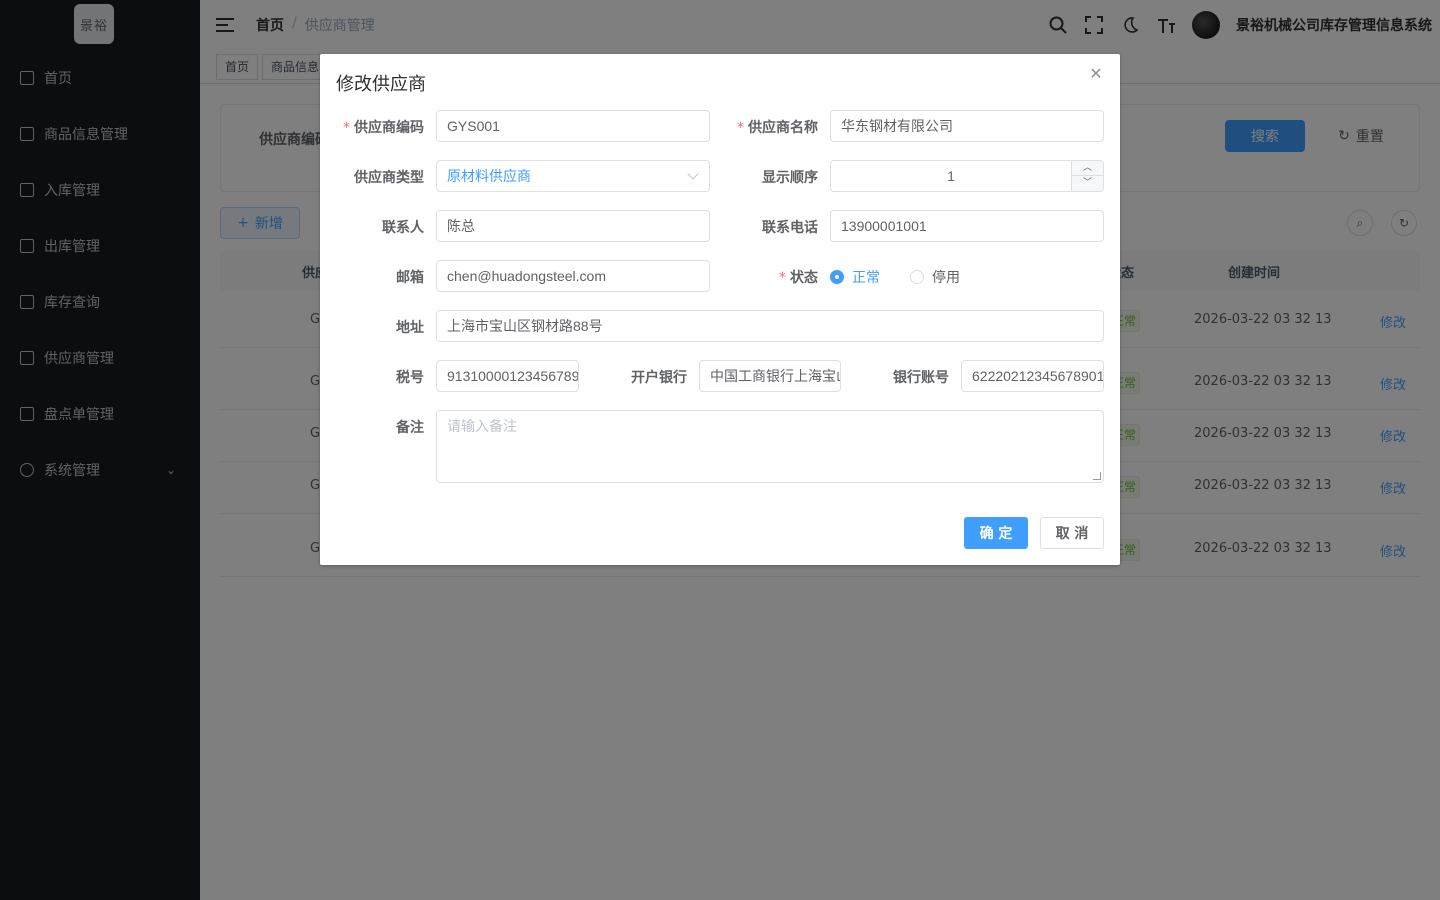  Describe the element at coordinates (967, 226) in the screenshot. I see `phone-input: 13900001001` at that location.